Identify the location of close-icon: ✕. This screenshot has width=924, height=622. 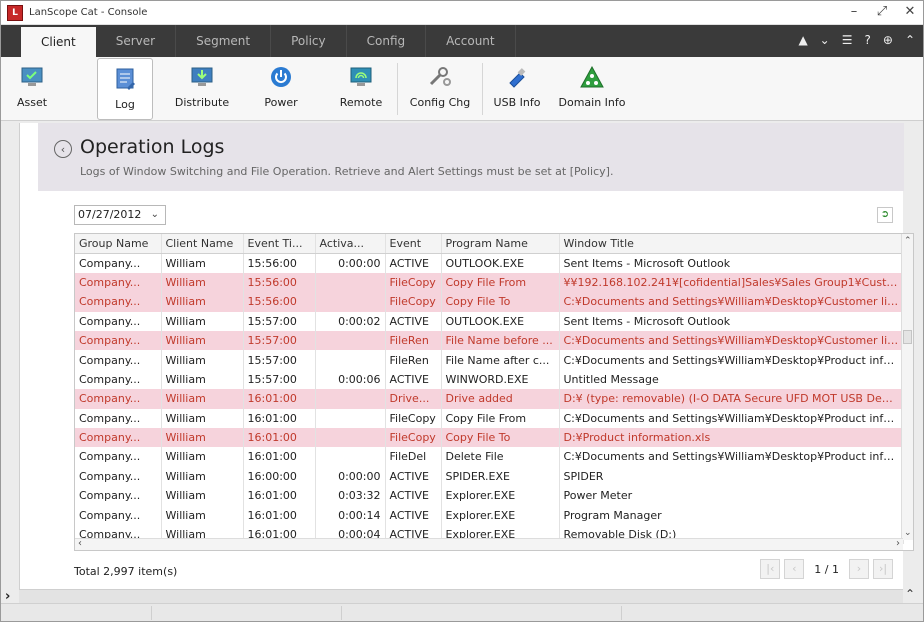
(910, 12).